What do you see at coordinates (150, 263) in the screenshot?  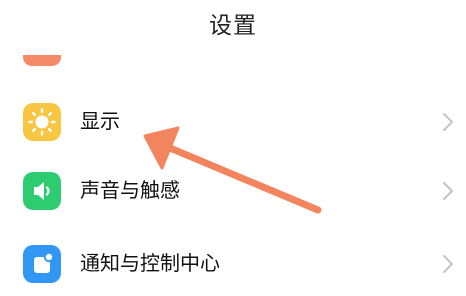 I see `settings-item-label: 通知与控制中心` at bounding box center [150, 263].